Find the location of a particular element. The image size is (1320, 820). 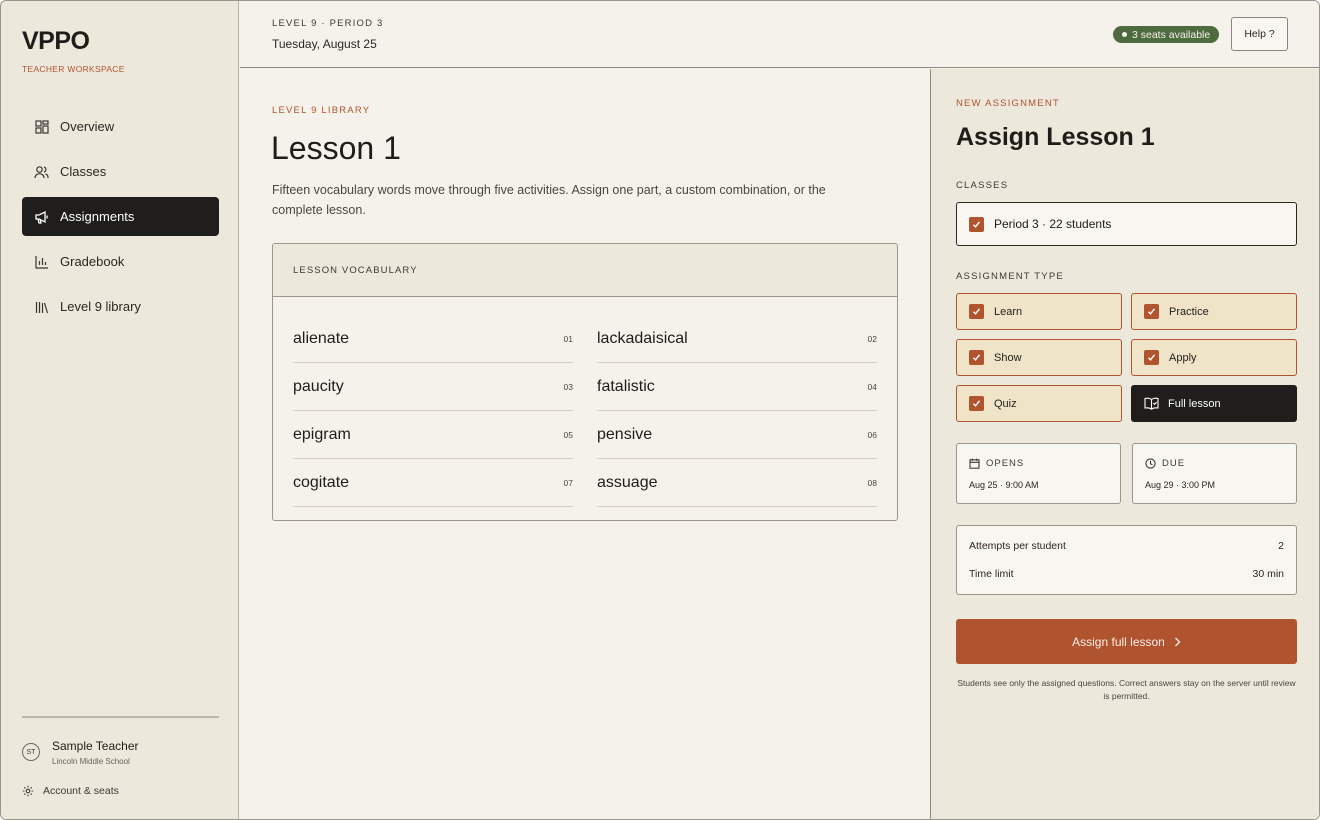

sidebar-item-level-9-library: Level 9 library is located at coordinates (120, 306).